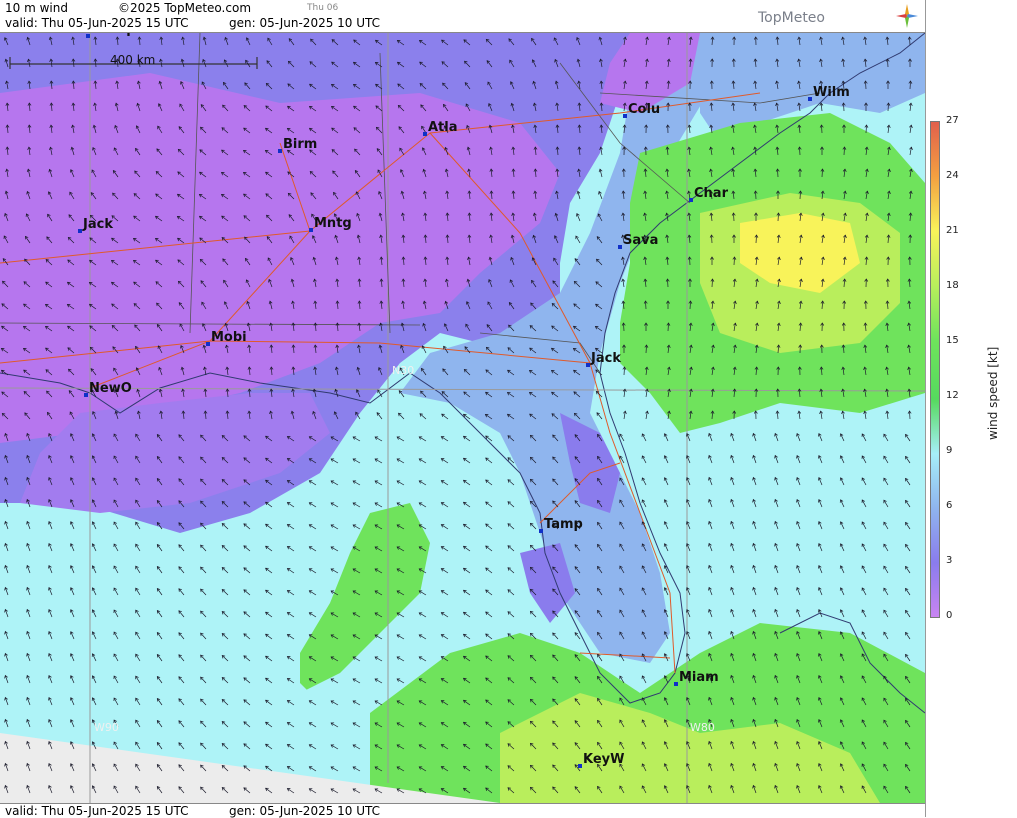  I want to click on city-label: Birm, so click(300, 144).